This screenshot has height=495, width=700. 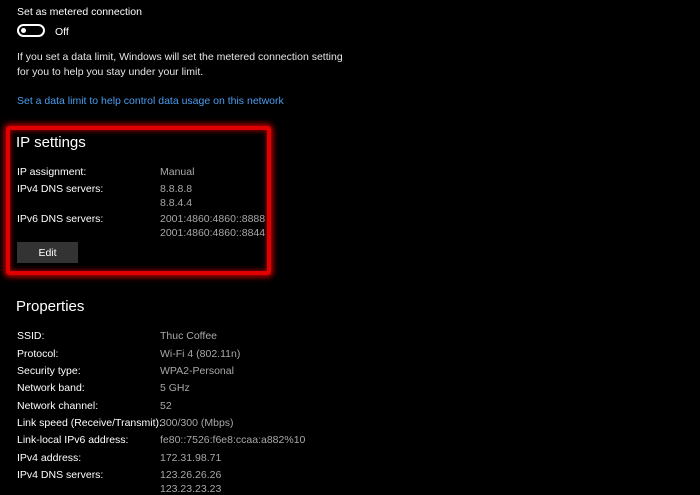 What do you see at coordinates (89, 423) in the screenshot?
I see `link-speed-label: Link speed (Receive/Transmit):` at bounding box center [89, 423].